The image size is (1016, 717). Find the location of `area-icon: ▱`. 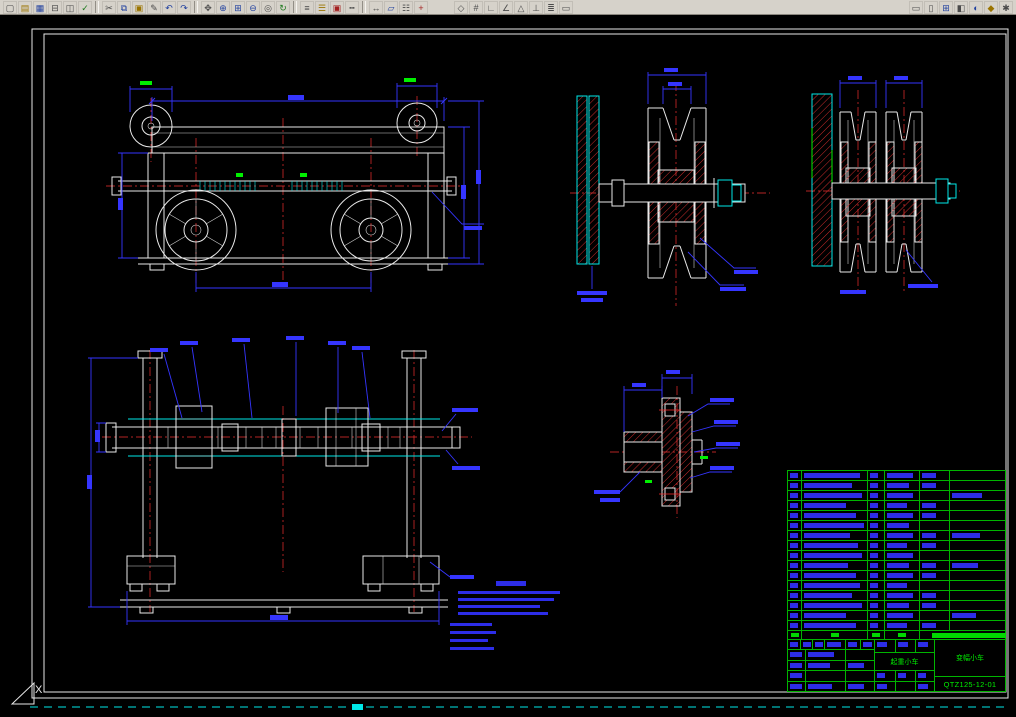

area-icon: ▱ is located at coordinates (391, 7).